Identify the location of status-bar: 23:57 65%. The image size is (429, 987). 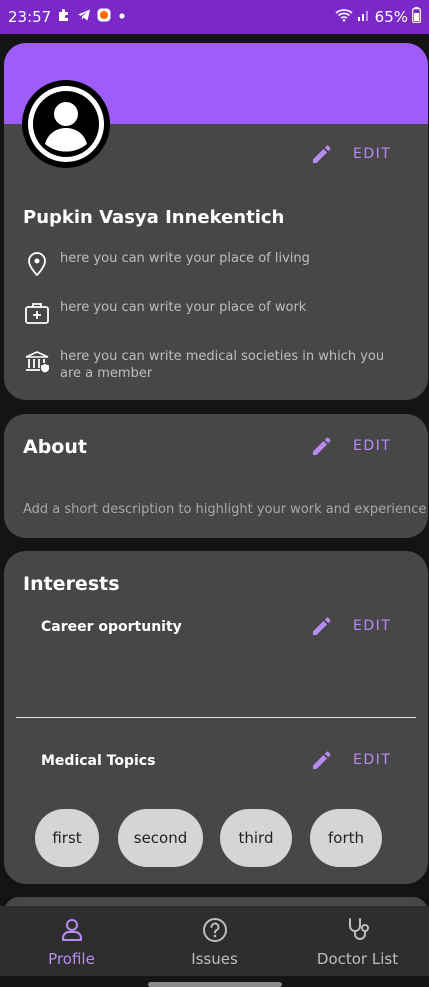
(214, 17).